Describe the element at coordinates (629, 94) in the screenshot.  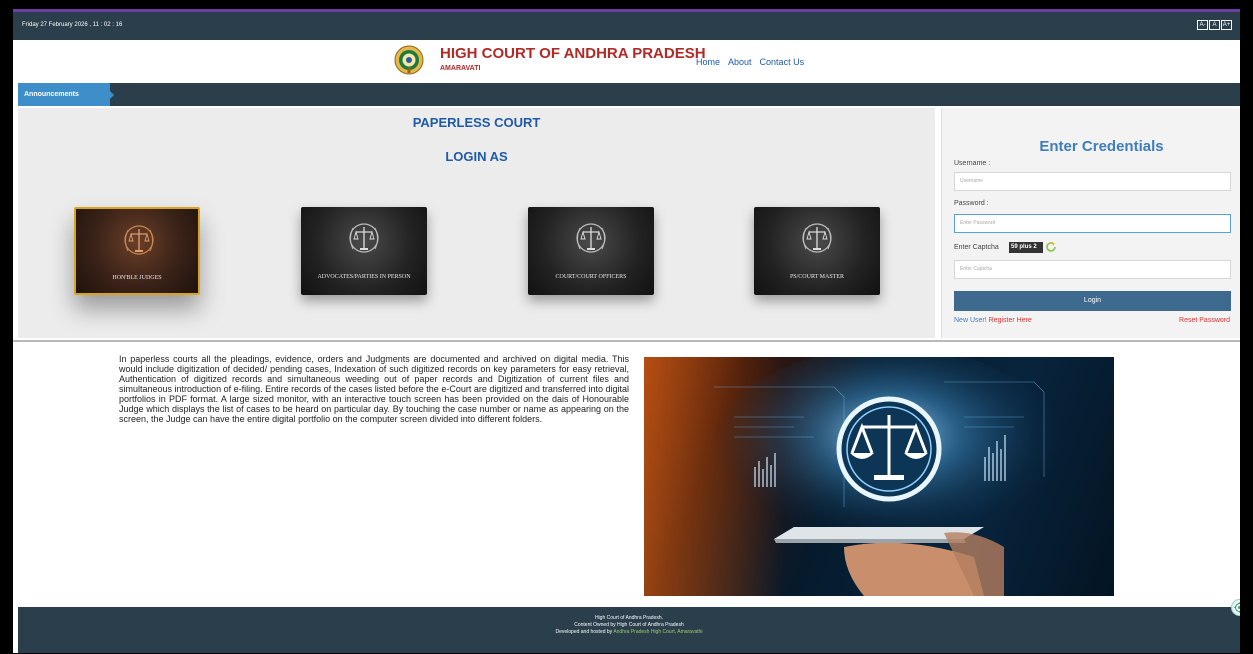
I see `announcements-bar: Announcements` at that location.